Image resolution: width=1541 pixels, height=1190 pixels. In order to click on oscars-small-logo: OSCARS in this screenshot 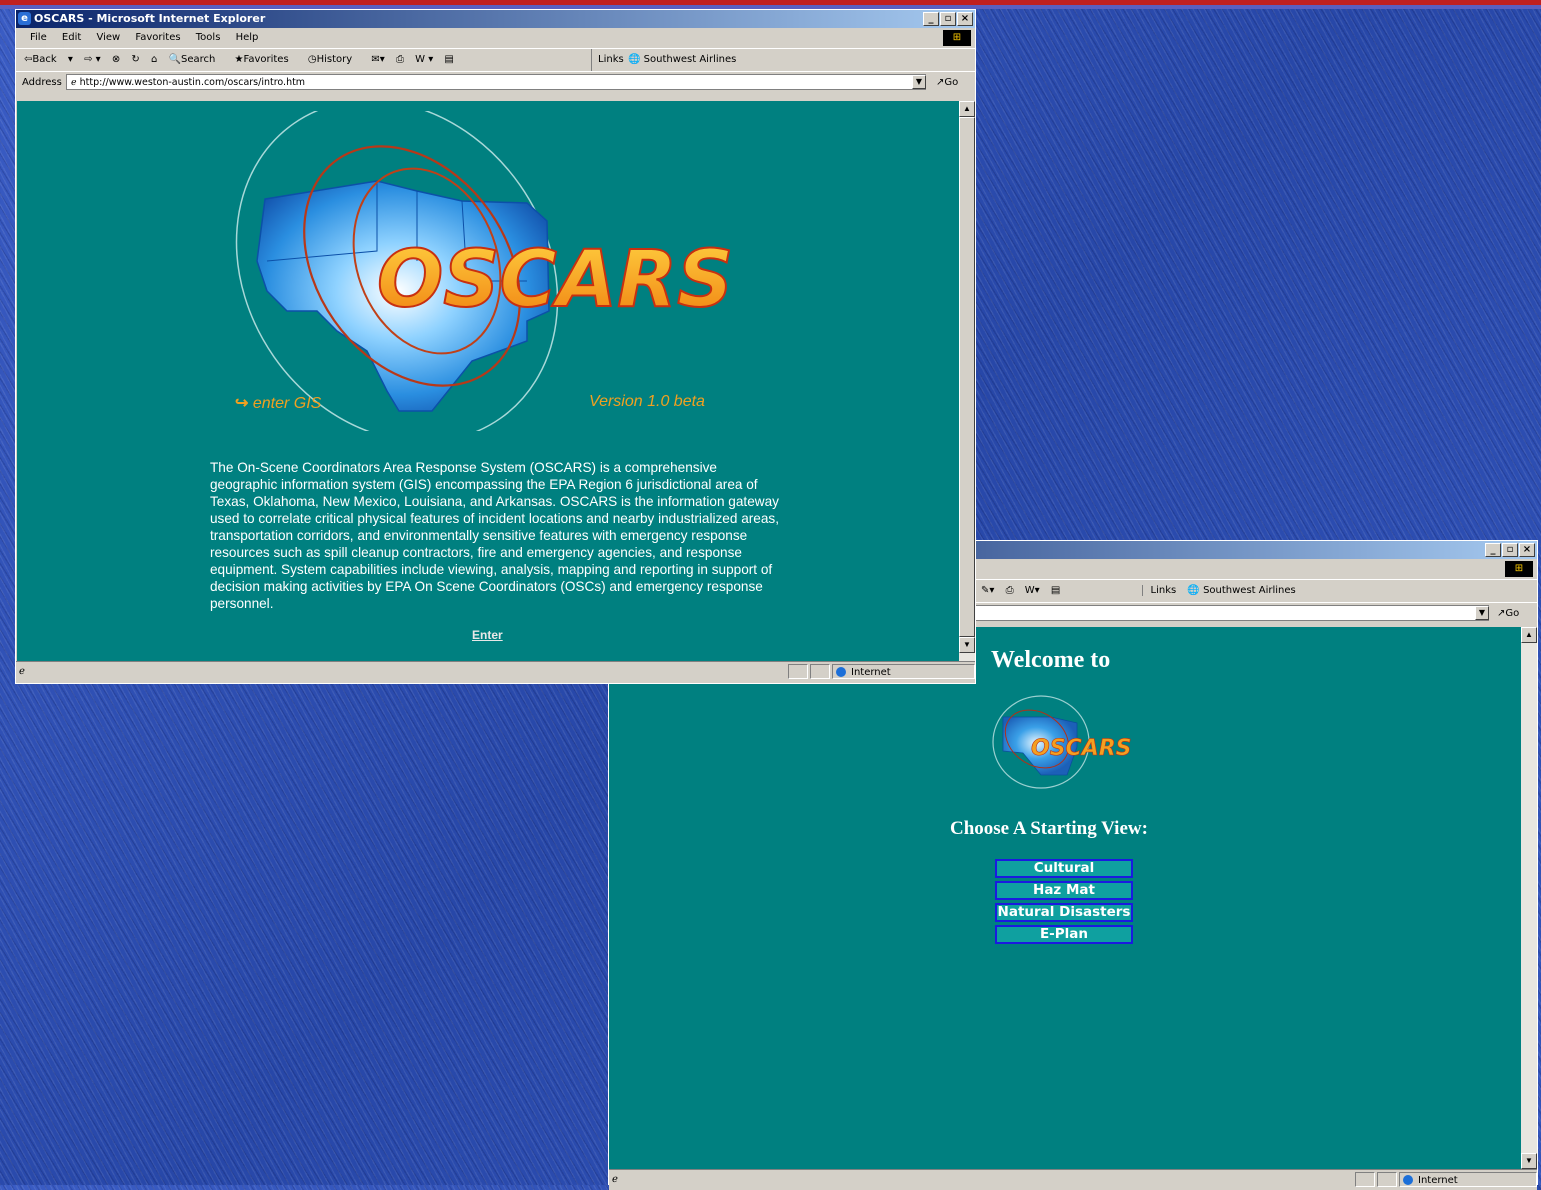, I will do `click(1062, 742)`.